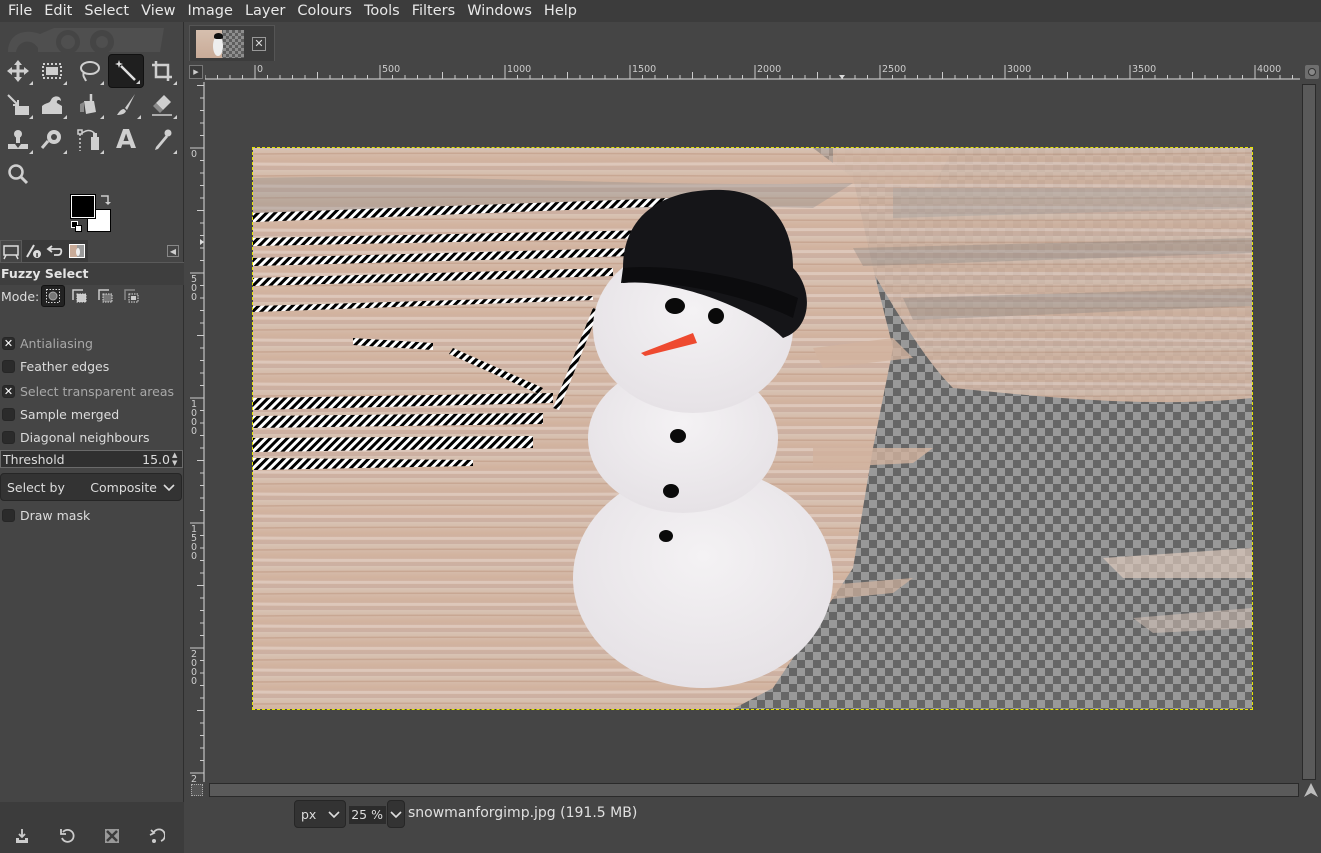 Image resolution: width=1321 pixels, height=853 pixels. What do you see at coordinates (77, 227) in the screenshot?
I see `reset-colors-icon` at bounding box center [77, 227].